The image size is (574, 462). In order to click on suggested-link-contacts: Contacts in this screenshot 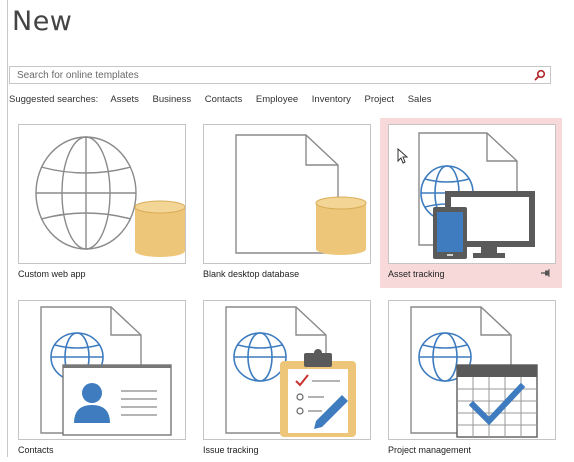, I will do `click(224, 99)`.